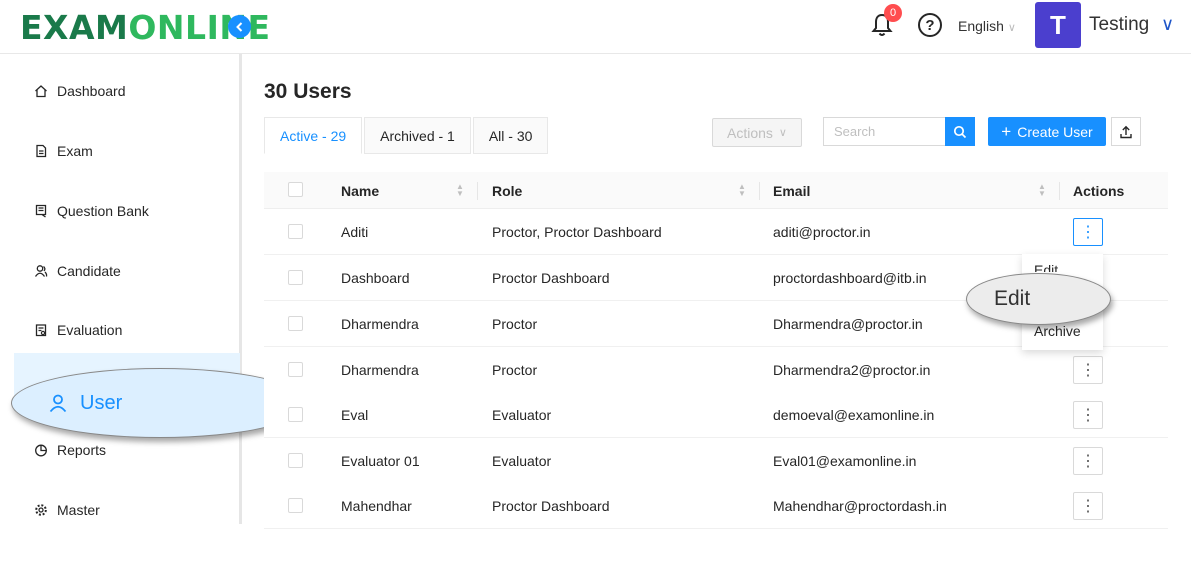  Describe the element at coordinates (716, 190) in the screenshot. I see `table-header: Name ▲ ▼ Role ▲ ▼ Email ▲ ▼ Actions` at that location.